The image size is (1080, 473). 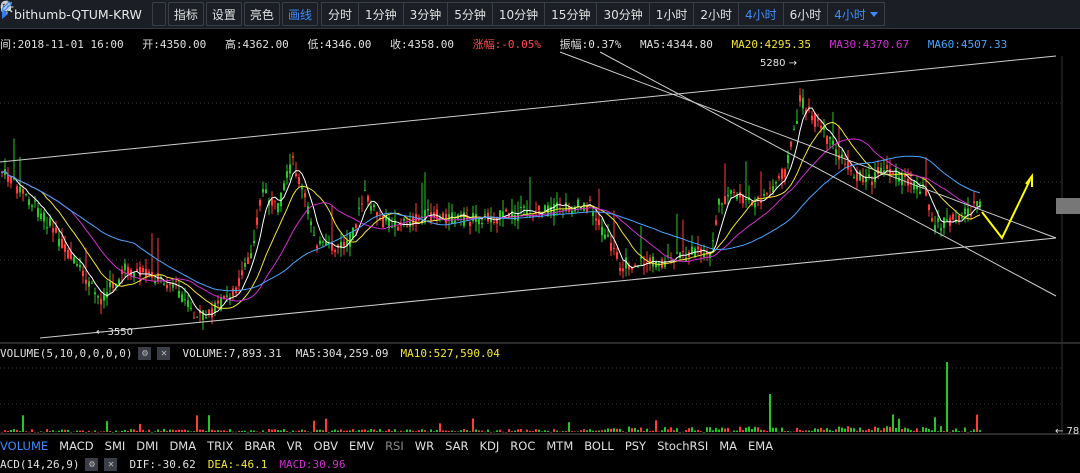 What do you see at coordinates (522, 446) in the screenshot?
I see `indicator-tab-roc: ROC` at bounding box center [522, 446].